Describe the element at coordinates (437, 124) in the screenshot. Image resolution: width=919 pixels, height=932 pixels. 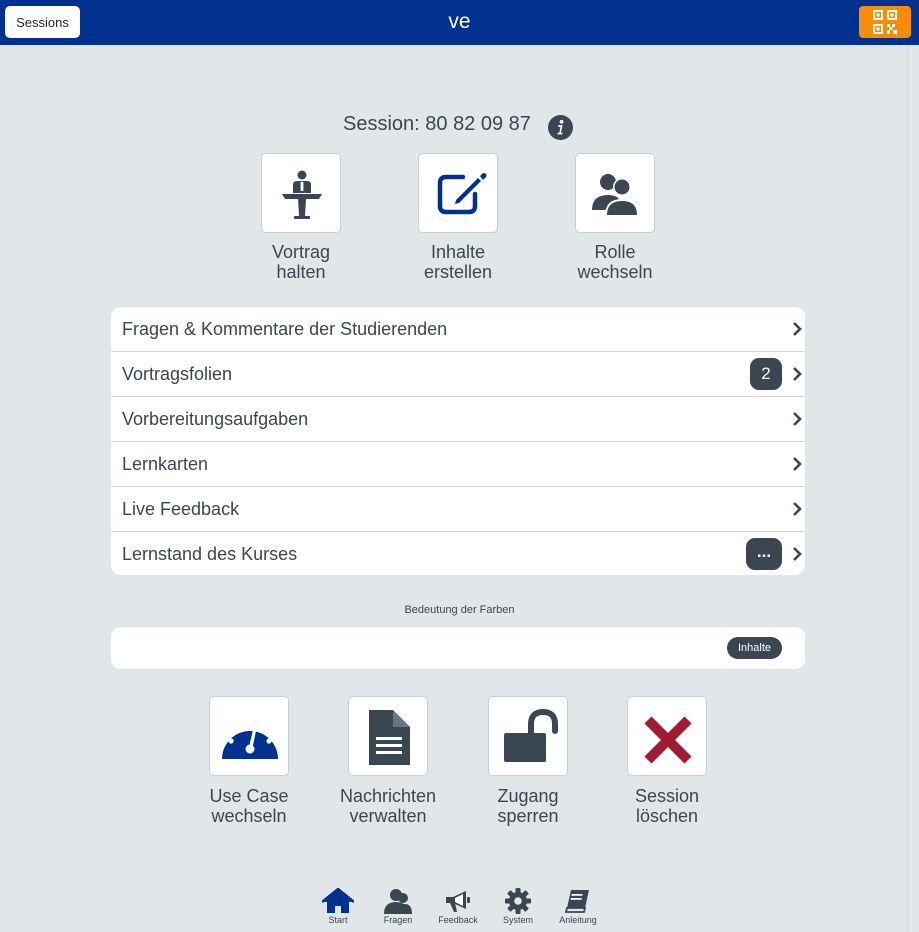
I see `session-id-label: Session: 80 82 09 87` at that location.